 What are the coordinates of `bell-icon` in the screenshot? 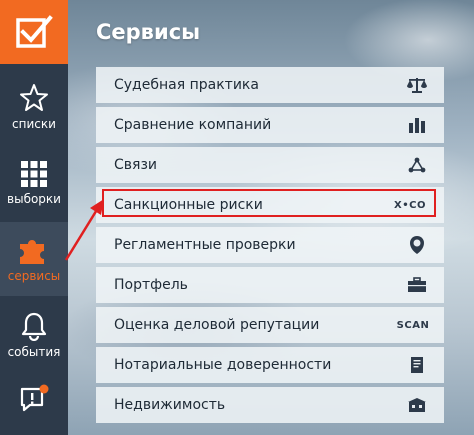 It's located at (34, 326).